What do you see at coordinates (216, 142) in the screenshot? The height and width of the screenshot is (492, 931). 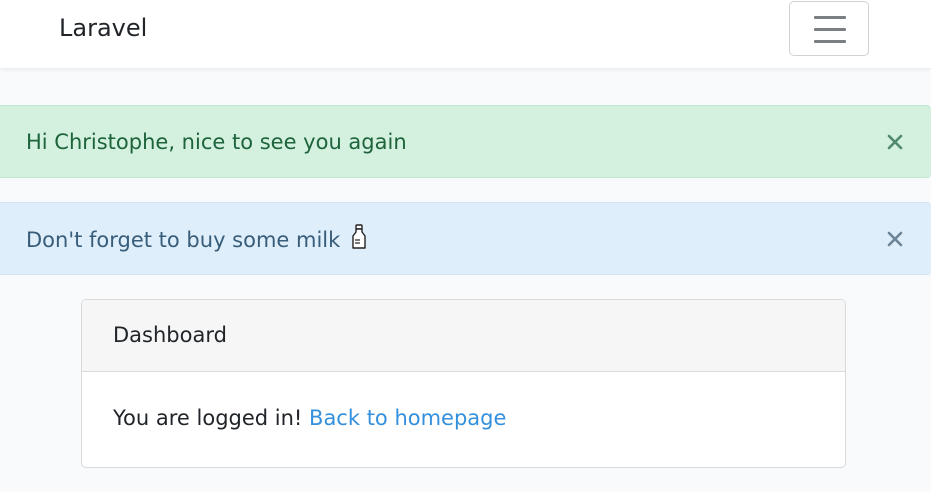 I see `success-alert-message: Hi Christophe, nice to see you again` at bounding box center [216, 142].